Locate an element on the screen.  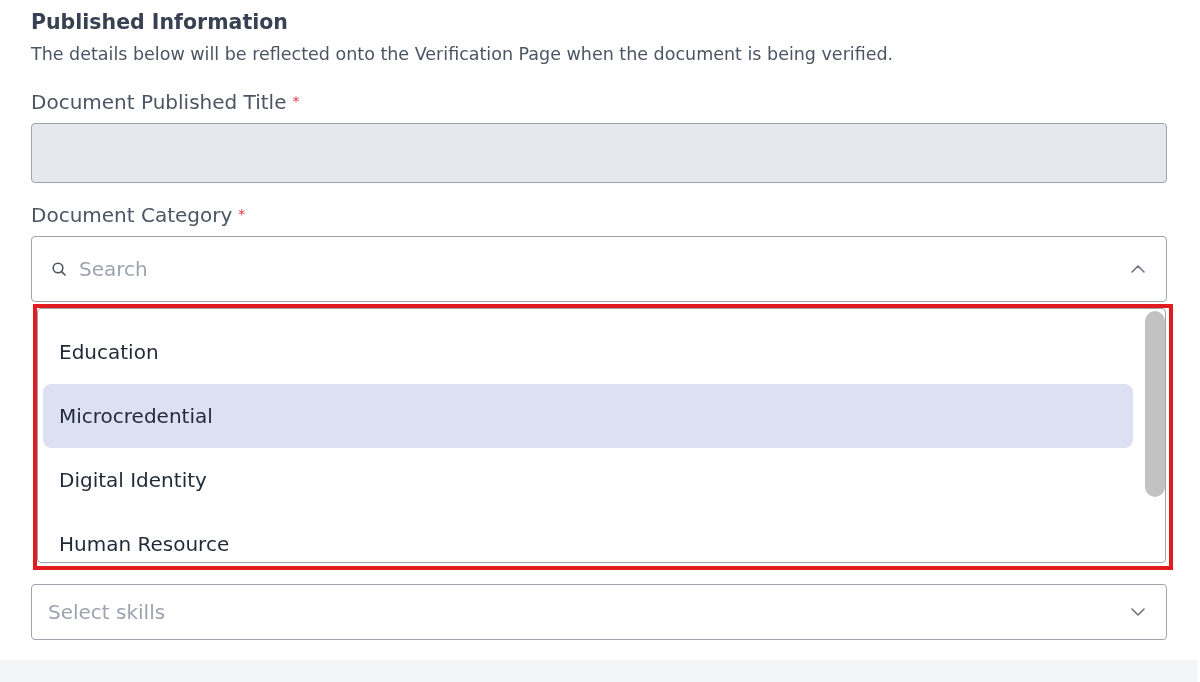
category-option: Education is located at coordinates (588, 352).